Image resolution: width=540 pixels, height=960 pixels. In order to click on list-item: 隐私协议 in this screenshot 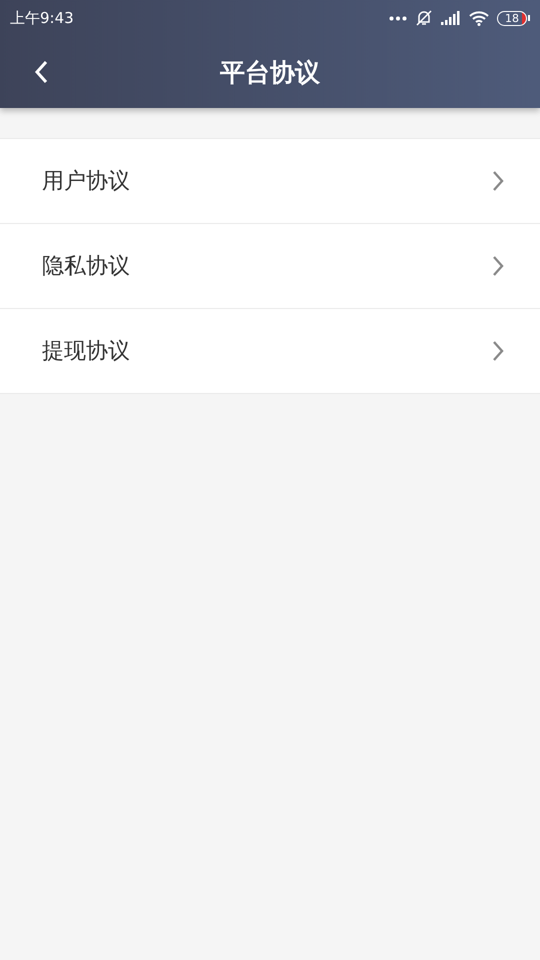, I will do `click(270, 266)`.